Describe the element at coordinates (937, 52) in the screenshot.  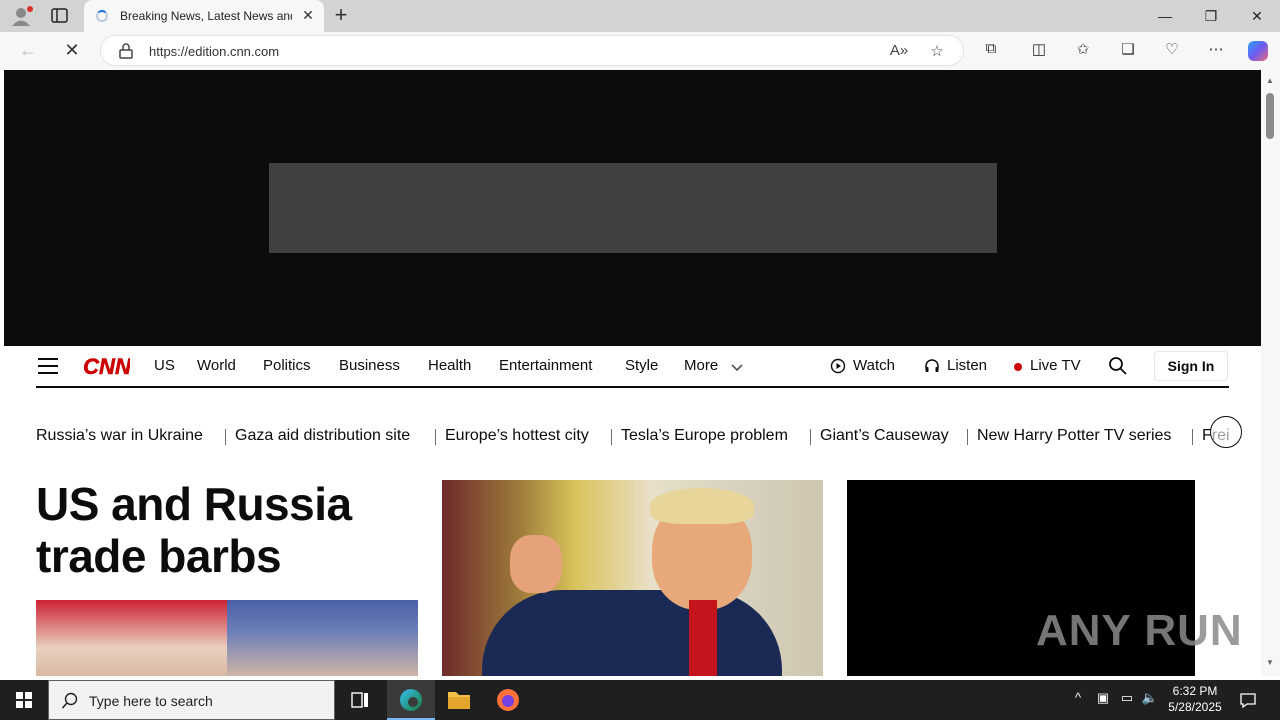
I see `favorite-star-icon: ☆` at that location.